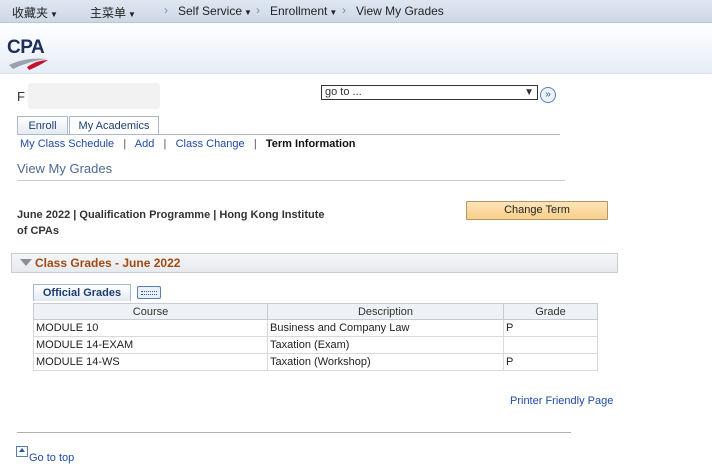 The width and height of the screenshot is (712, 471). Describe the element at coordinates (42, 125) in the screenshot. I see `tab-enroll: Enroll` at that location.